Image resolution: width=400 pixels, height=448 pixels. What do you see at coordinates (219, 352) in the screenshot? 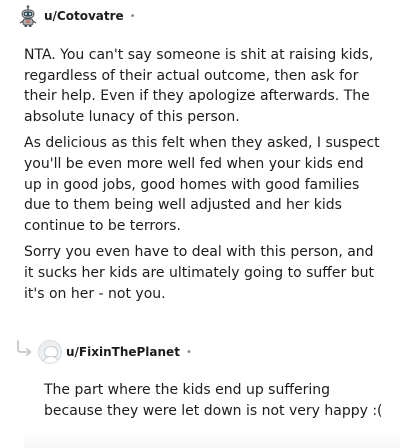
I see `comment-header: u/FixinThePlanet •` at bounding box center [219, 352].